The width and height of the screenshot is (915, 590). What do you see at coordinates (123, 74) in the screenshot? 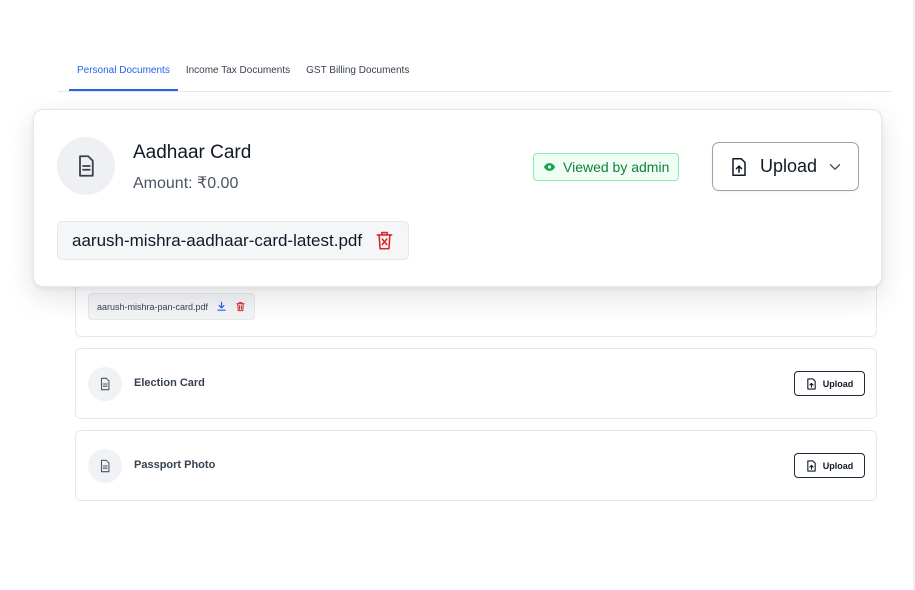
I see `tab-personal-documents: Personal Documents` at bounding box center [123, 74].